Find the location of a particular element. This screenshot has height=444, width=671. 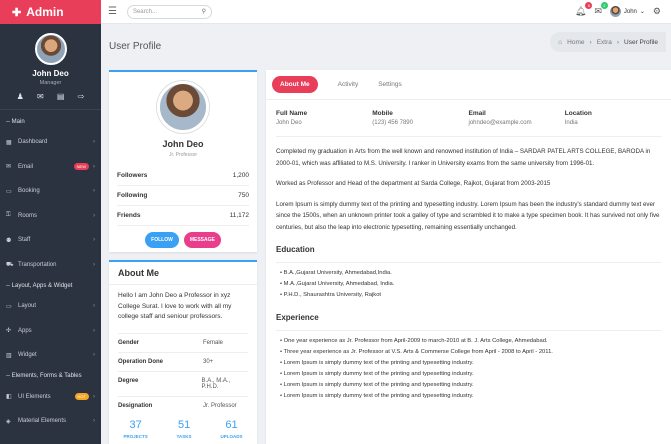

sidebar-item-label: Widget is located at coordinates (27, 355).